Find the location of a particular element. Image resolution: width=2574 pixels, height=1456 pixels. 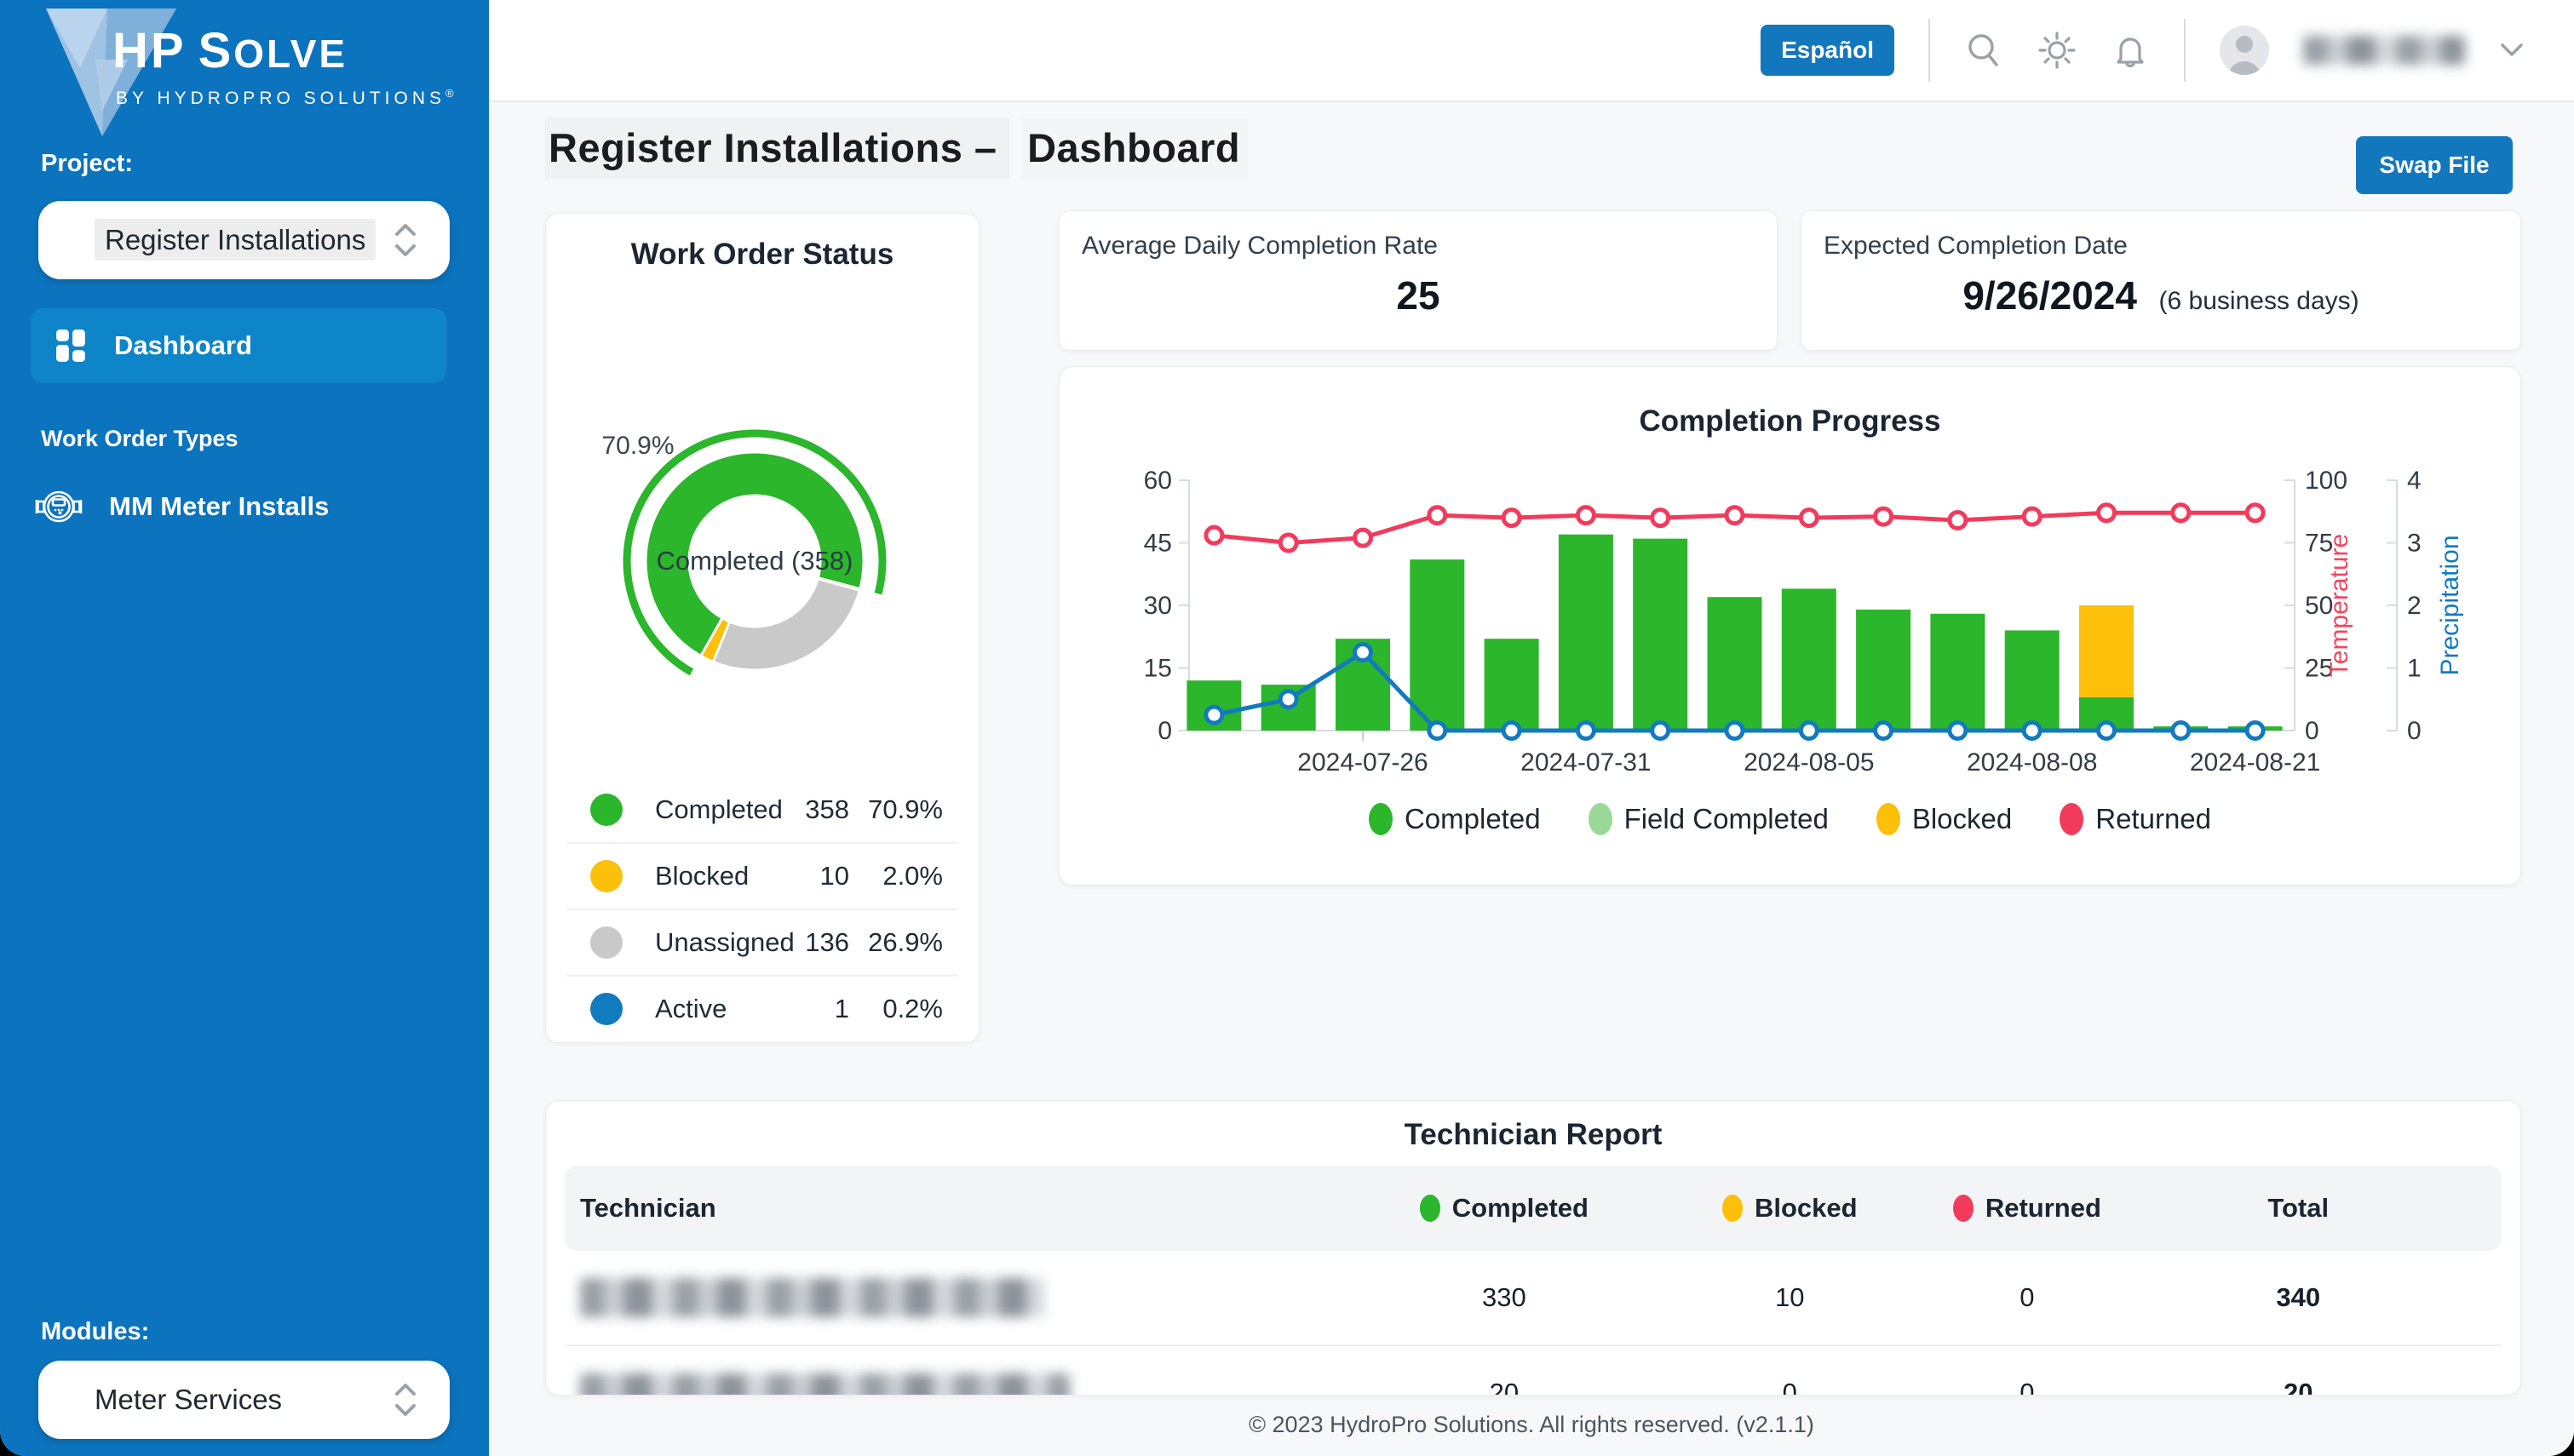

legend-label: Completed is located at coordinates (1472, 818).